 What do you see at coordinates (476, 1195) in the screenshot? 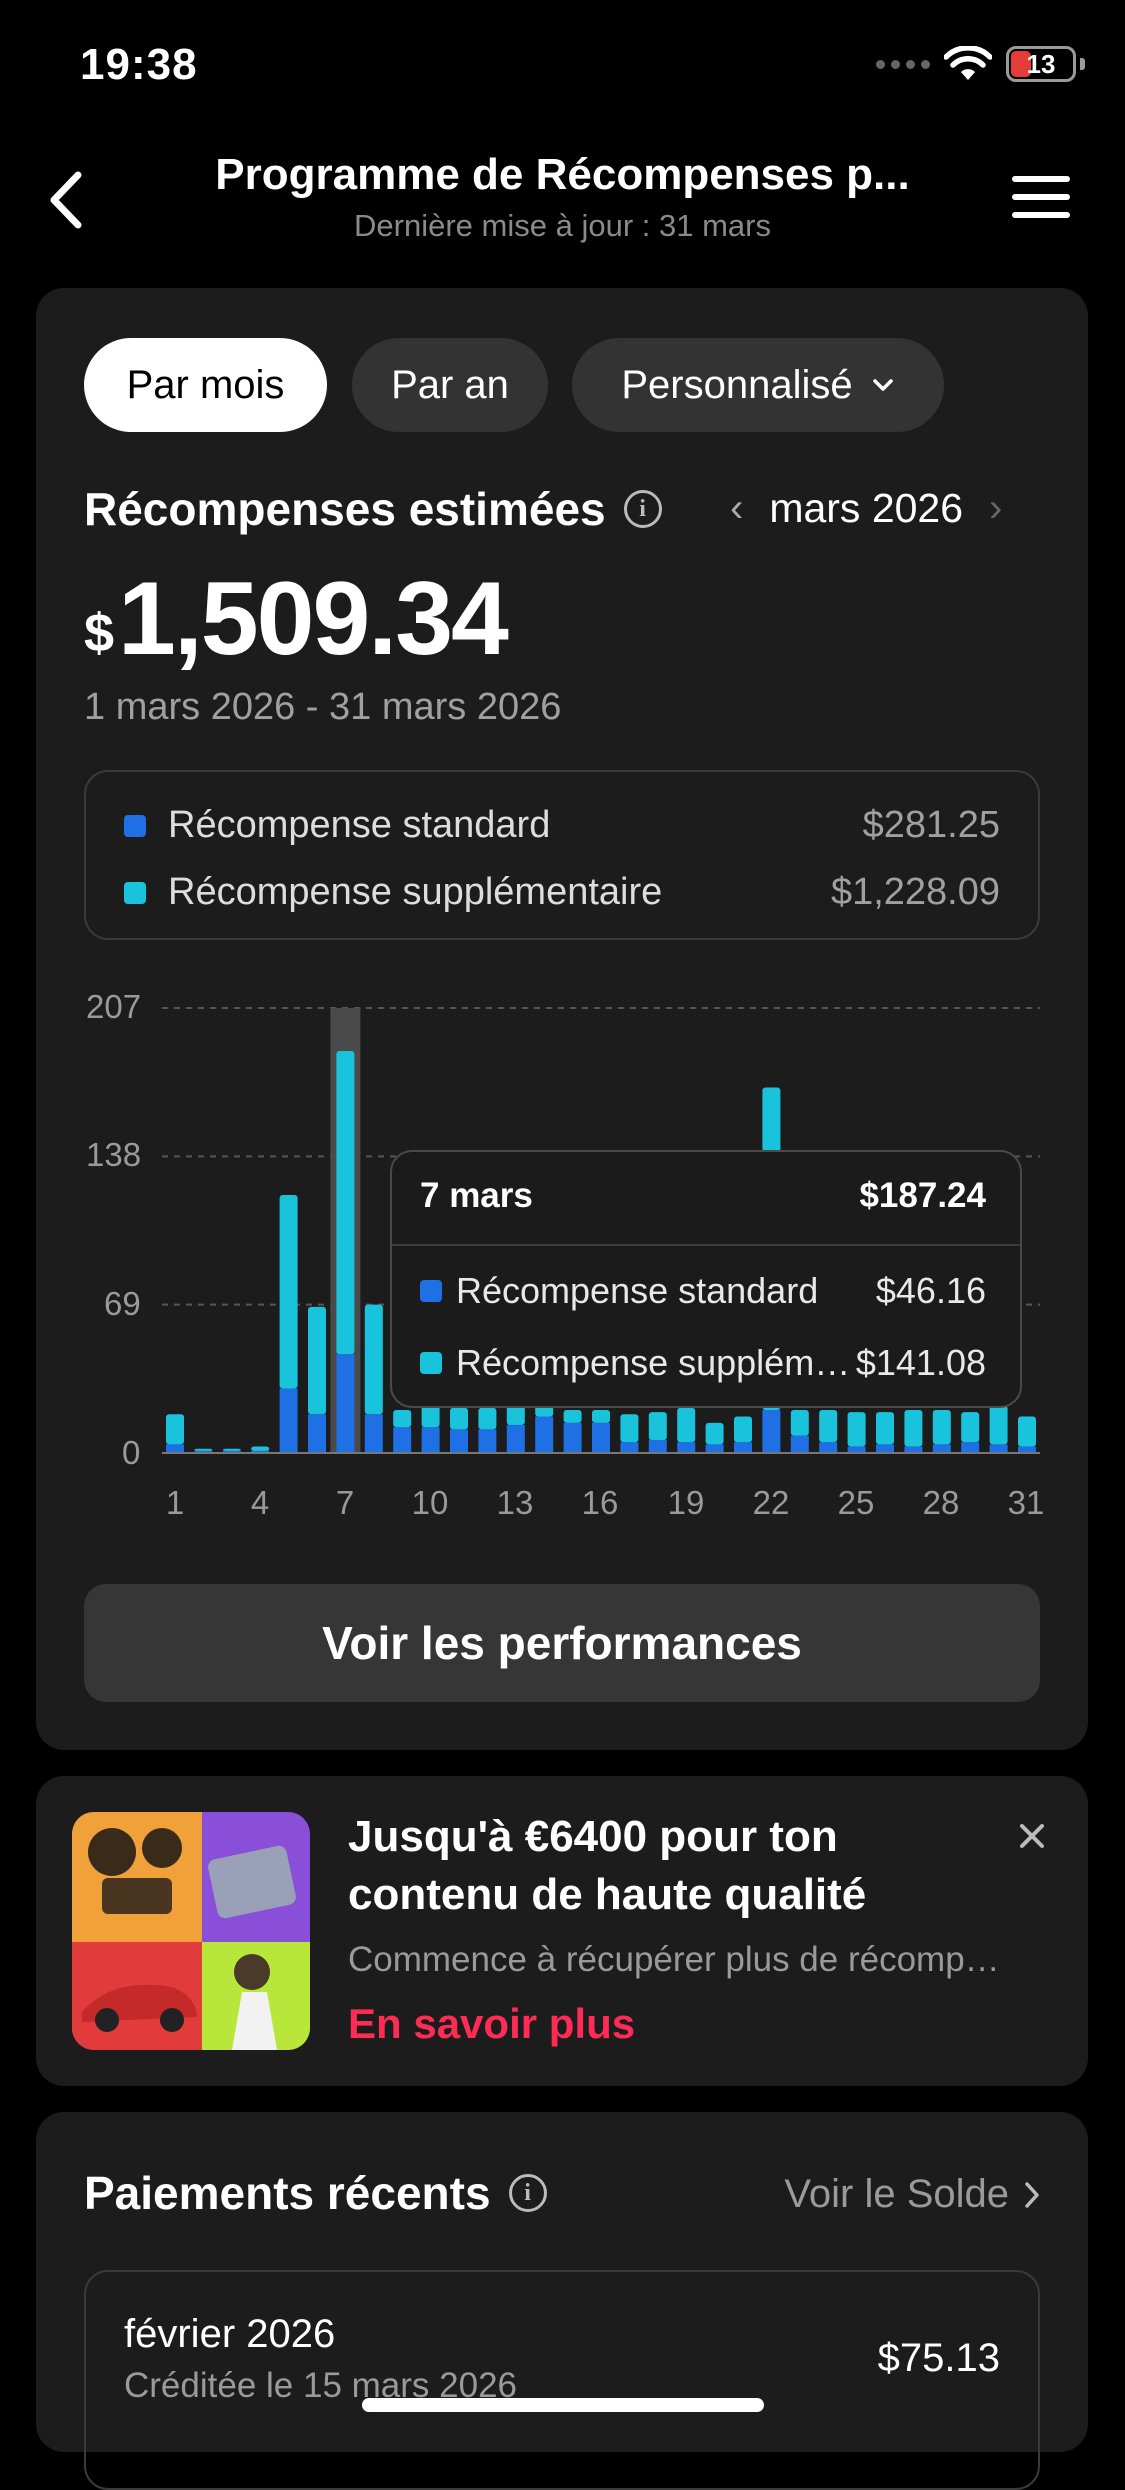
I see `tooltip-date: 7 mars` at bounding box center [476, 1195].